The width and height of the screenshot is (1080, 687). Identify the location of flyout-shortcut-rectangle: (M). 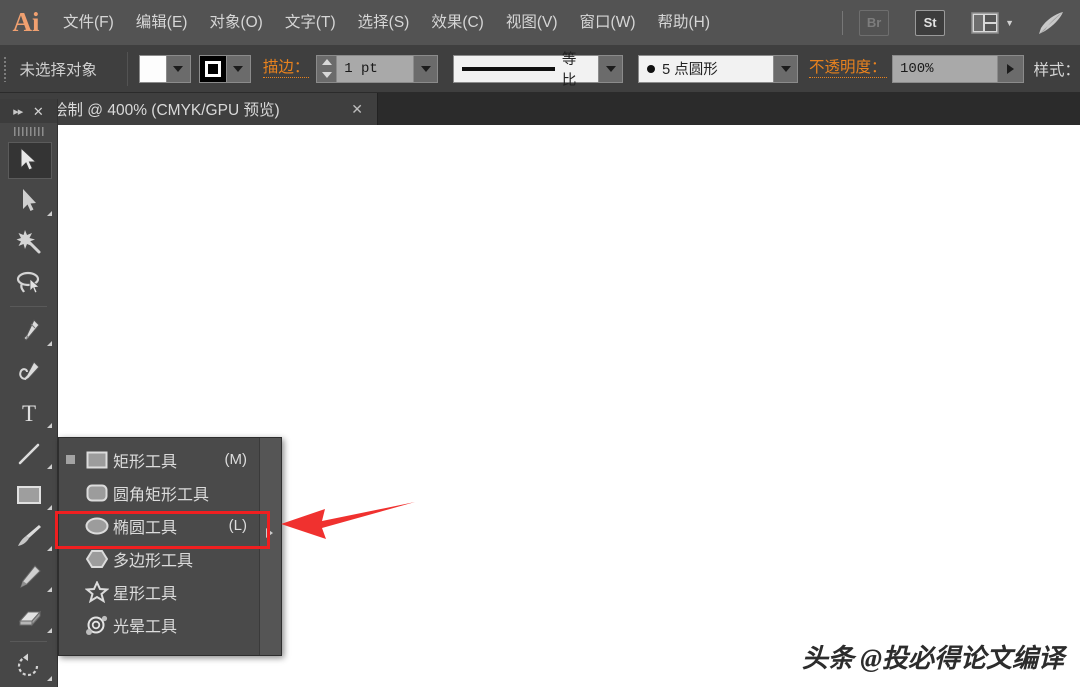
(236, 459).